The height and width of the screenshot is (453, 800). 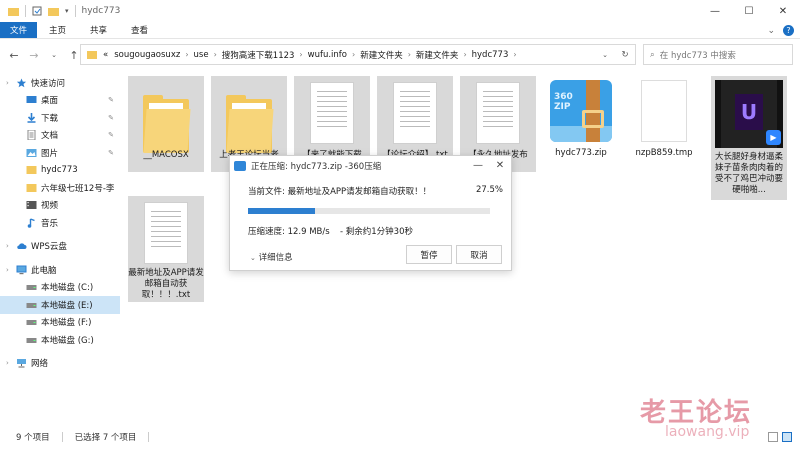 What do you see at coordinates (479, 254) in the screenshot?
I see `cancel-button: 取消` at bounding box center [479, 254].